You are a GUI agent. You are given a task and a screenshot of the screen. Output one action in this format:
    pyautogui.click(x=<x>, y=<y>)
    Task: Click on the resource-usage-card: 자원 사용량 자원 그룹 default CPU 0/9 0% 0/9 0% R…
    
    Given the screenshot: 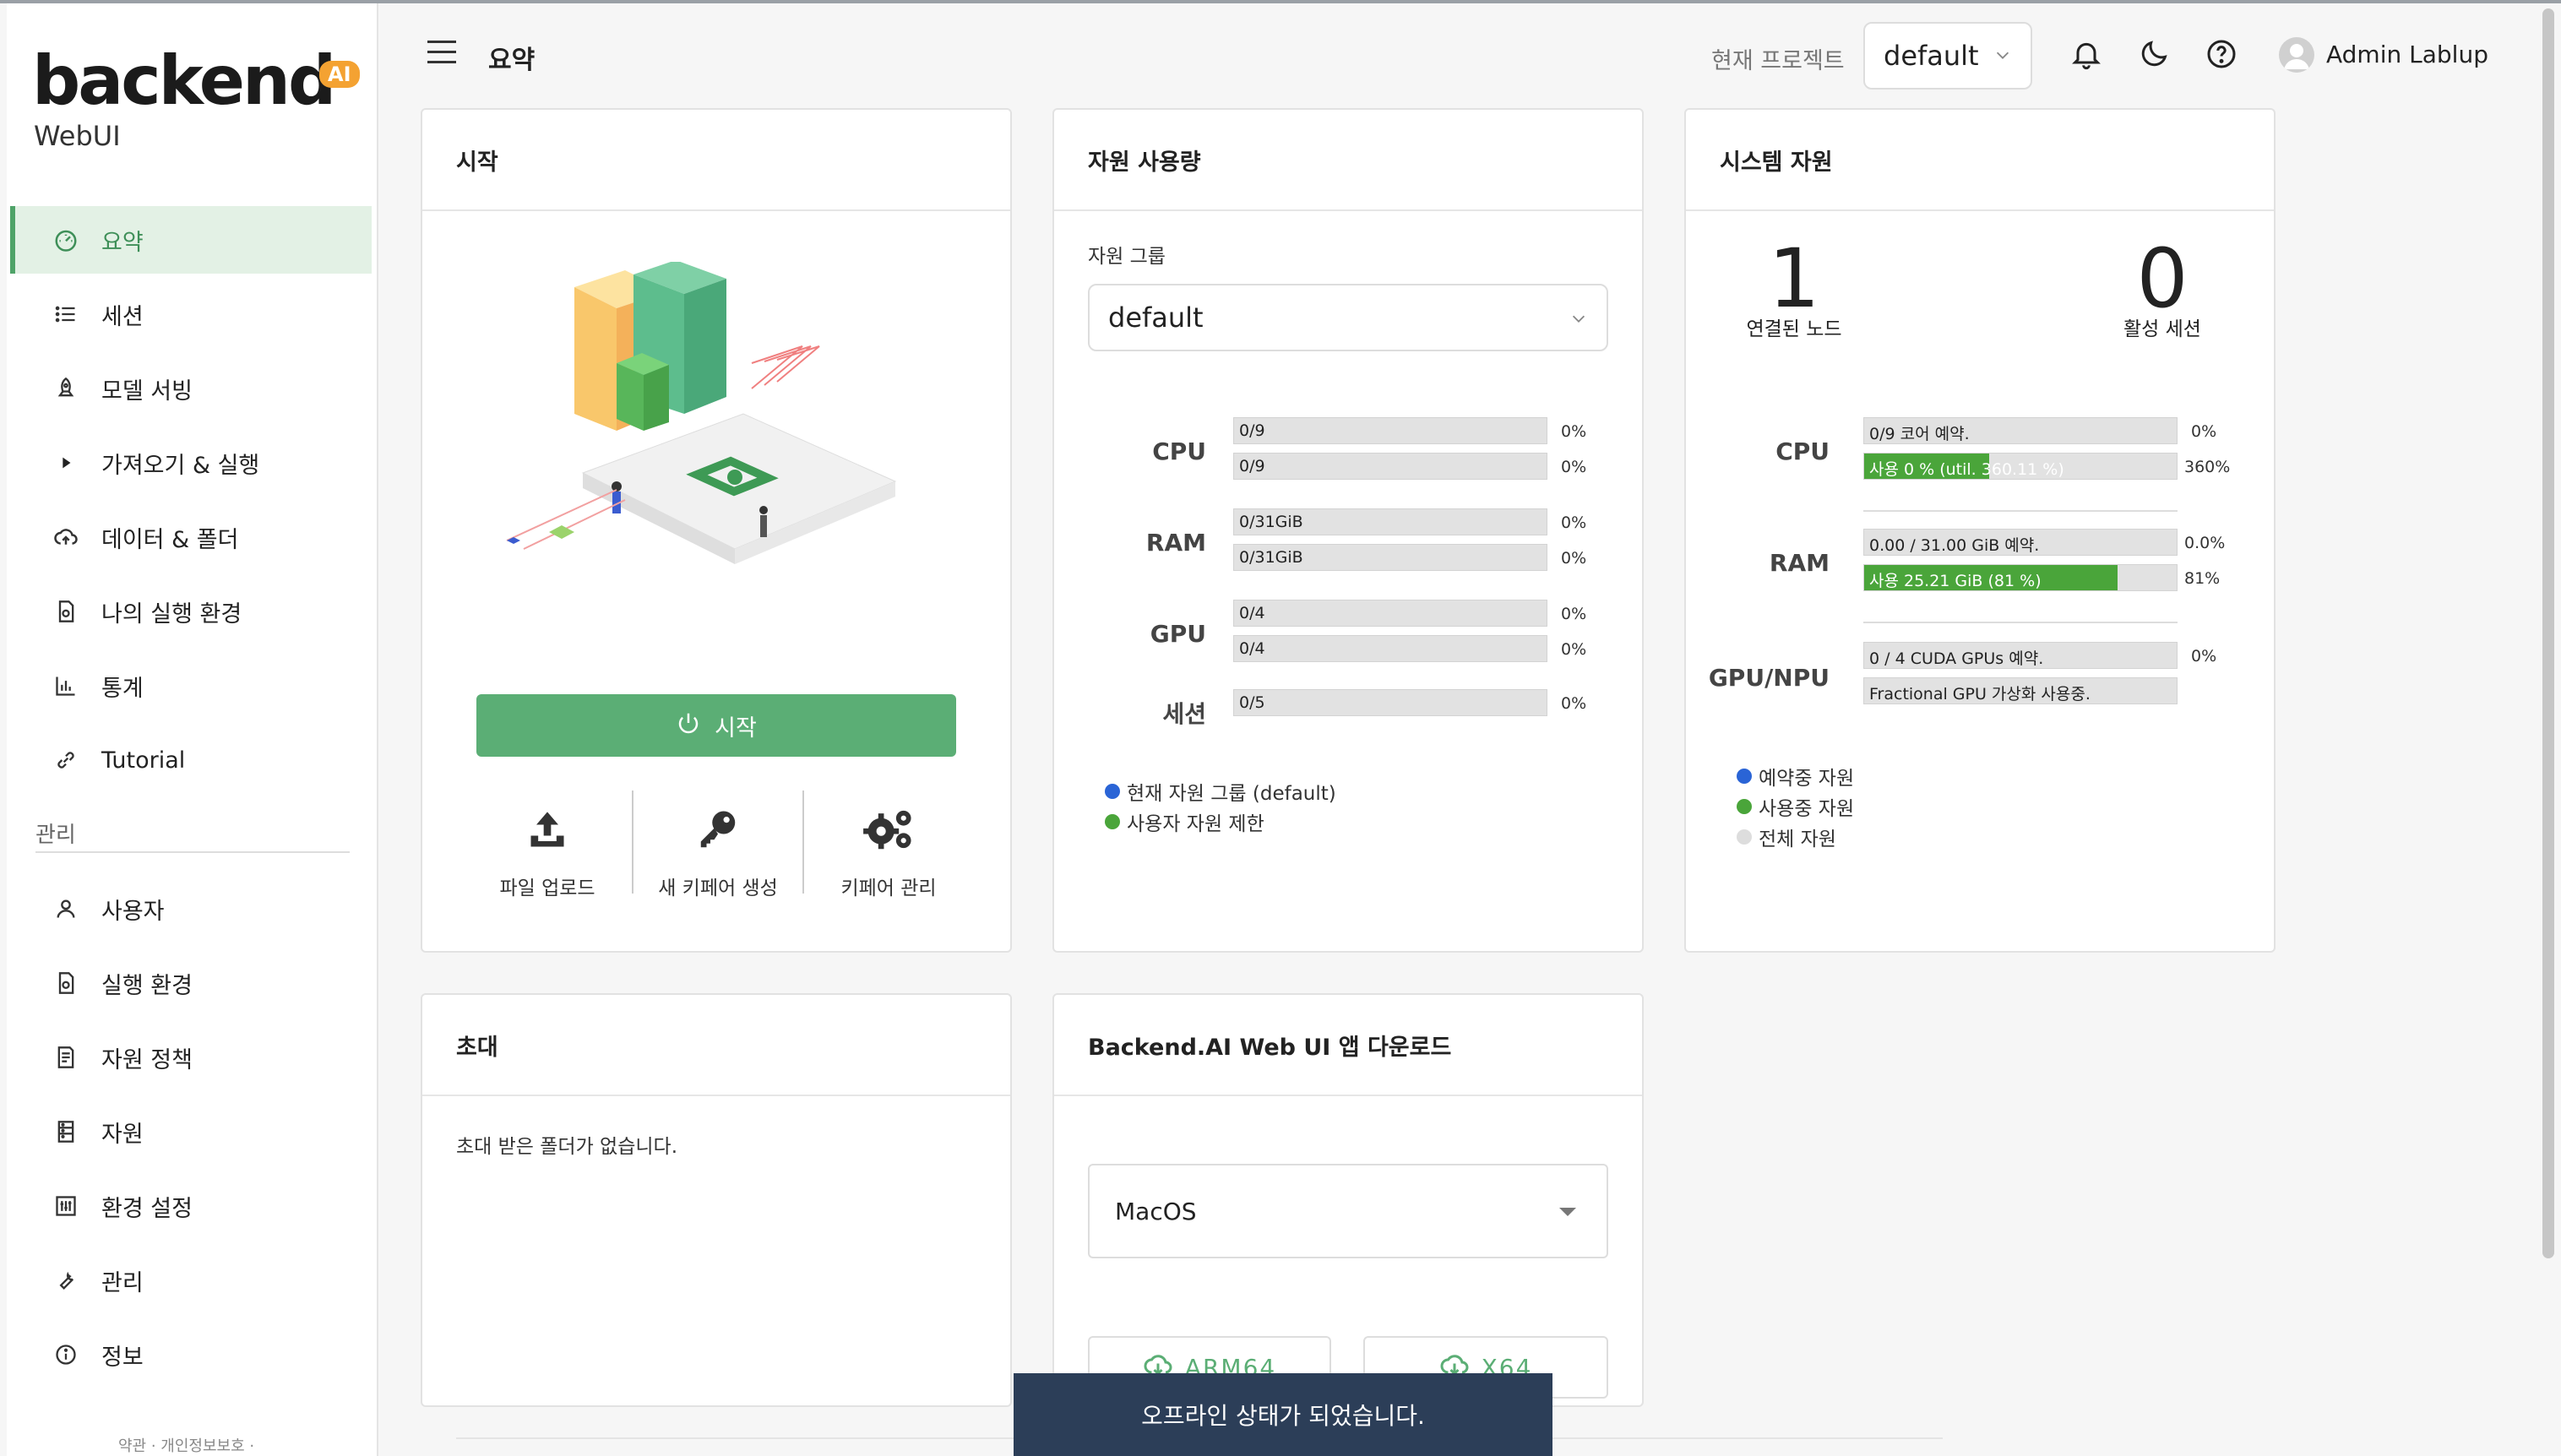 What is the action you would take?
    pyautogui.click(x=1348, y=530)
    